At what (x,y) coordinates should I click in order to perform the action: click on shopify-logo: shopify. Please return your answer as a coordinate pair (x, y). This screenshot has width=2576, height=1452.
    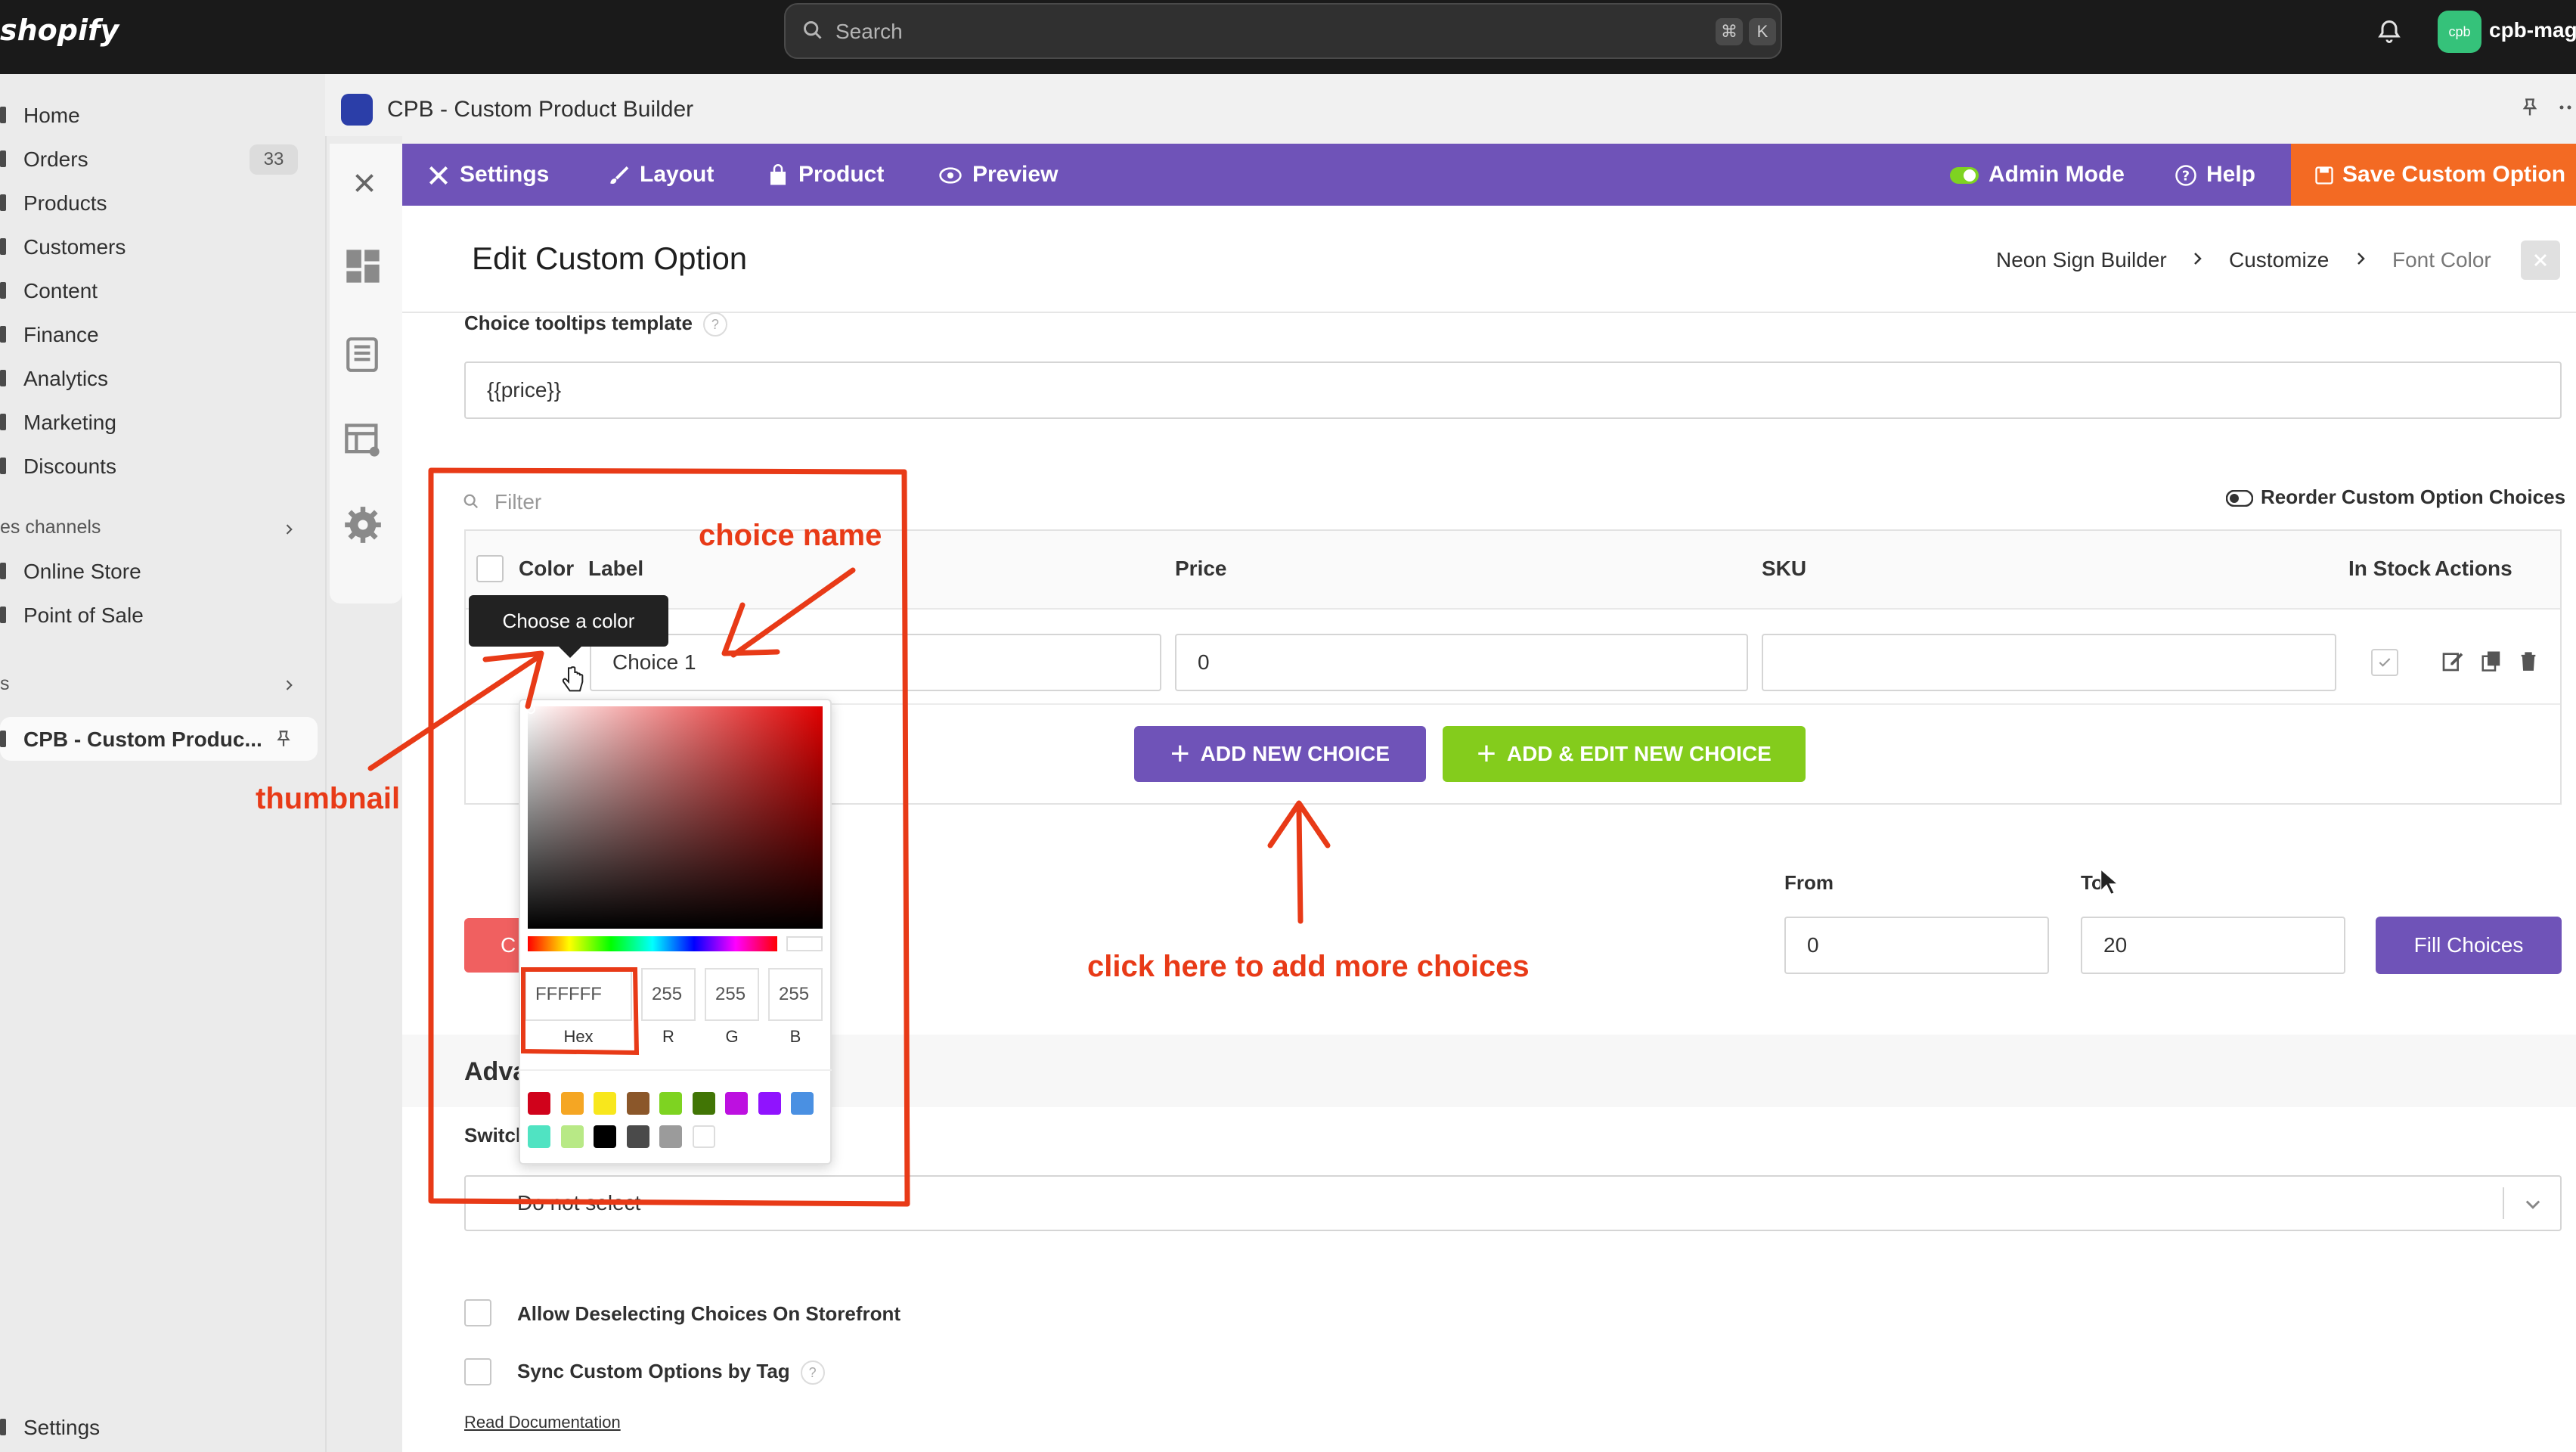
    Looking at the image, I should click on (59, 31).